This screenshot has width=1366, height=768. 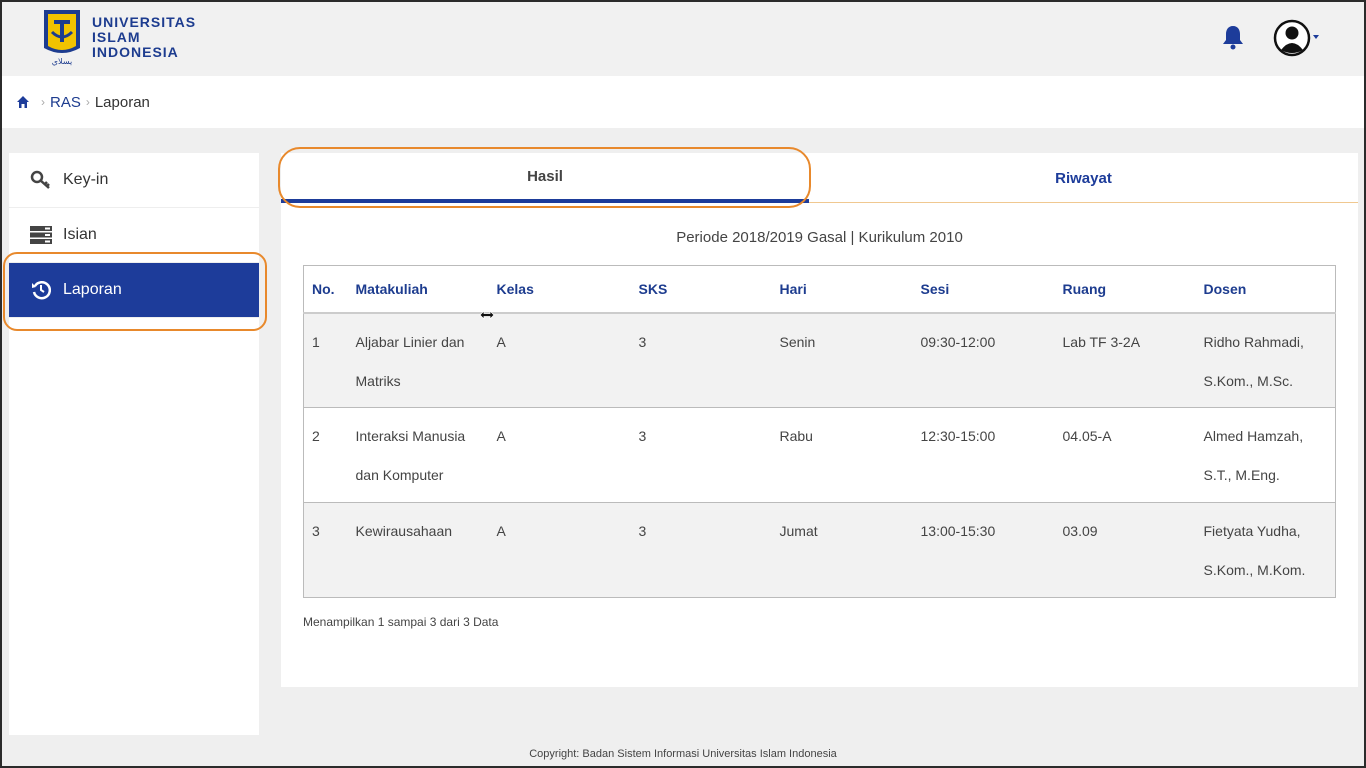 I want to click on cell-hari: Rabu, so click(x=842, y=455).